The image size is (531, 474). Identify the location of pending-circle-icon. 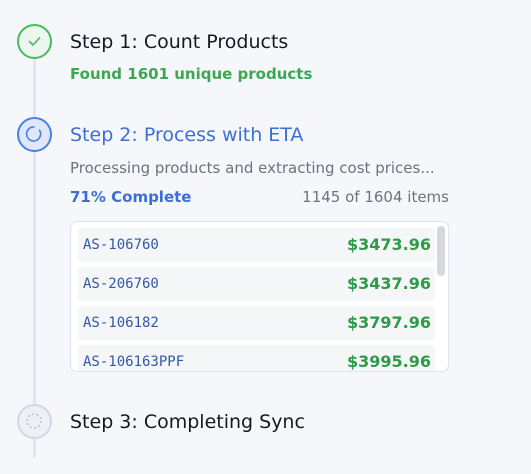
(34, 421).